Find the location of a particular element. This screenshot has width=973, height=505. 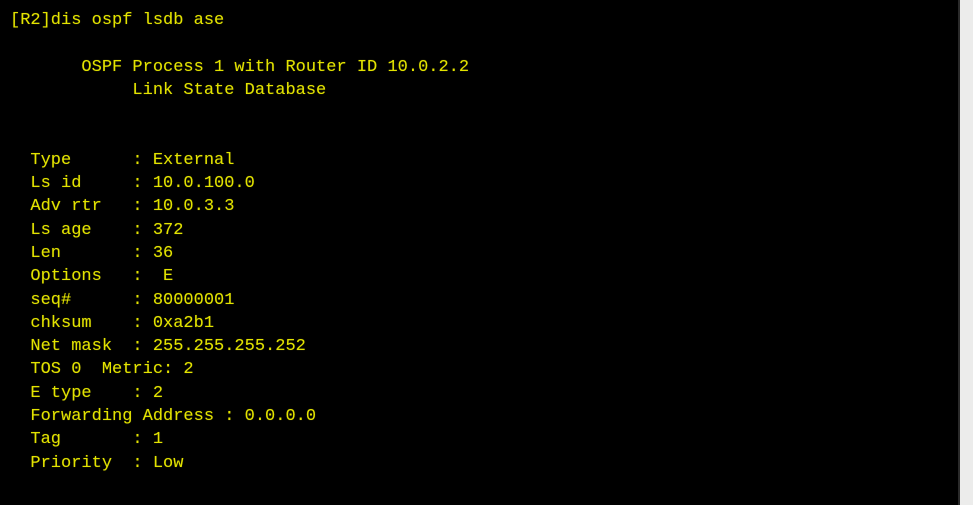

lsa-field-tag: Tag : 1 is located at coordinates (87, 440).